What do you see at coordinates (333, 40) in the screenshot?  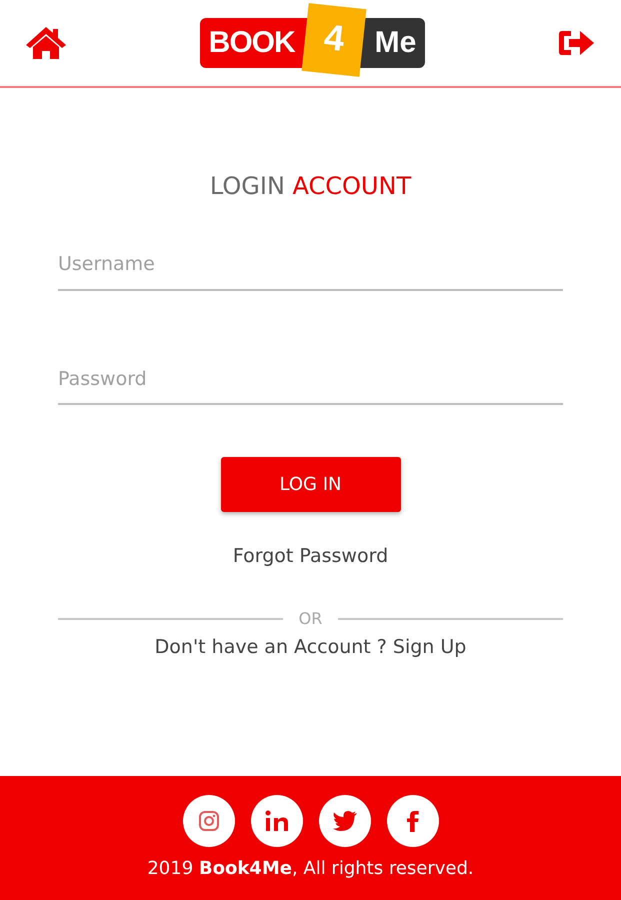 I see `logo-text: 4` at bounding box center [333, 40].